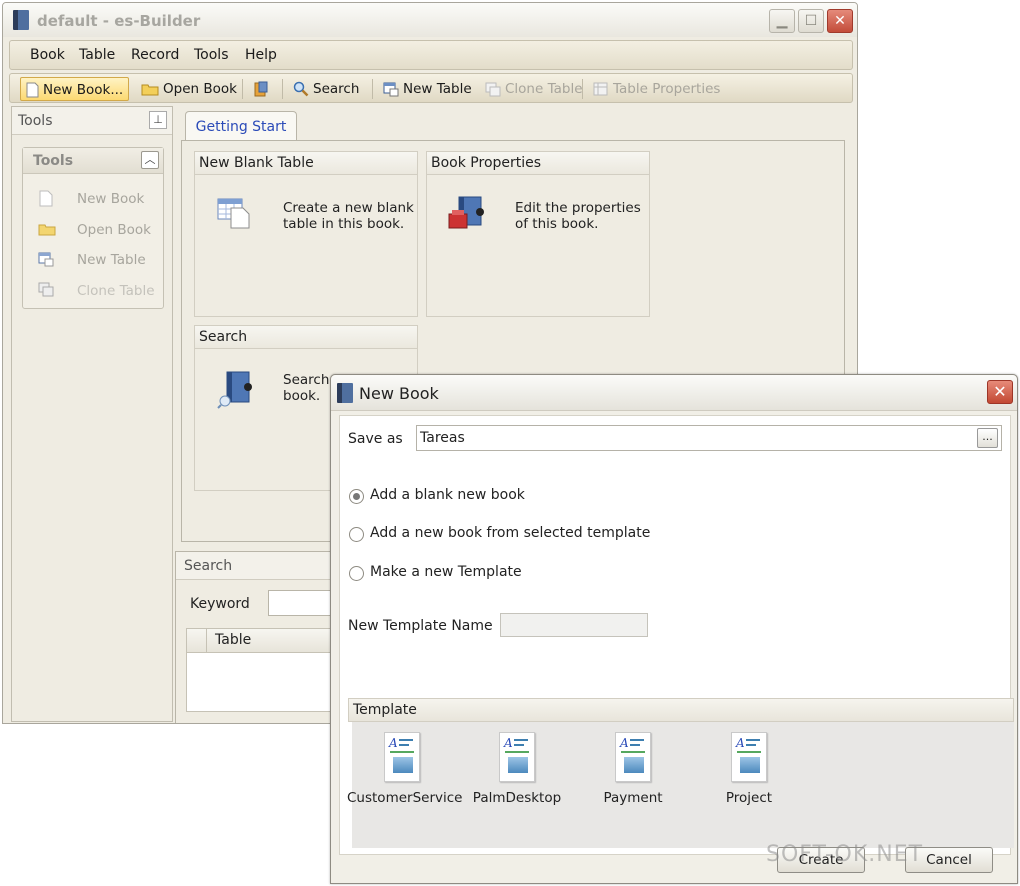 The width and height of the screenshot is (1020, 886). I want to click on radio-make-template, so click(356, 573).